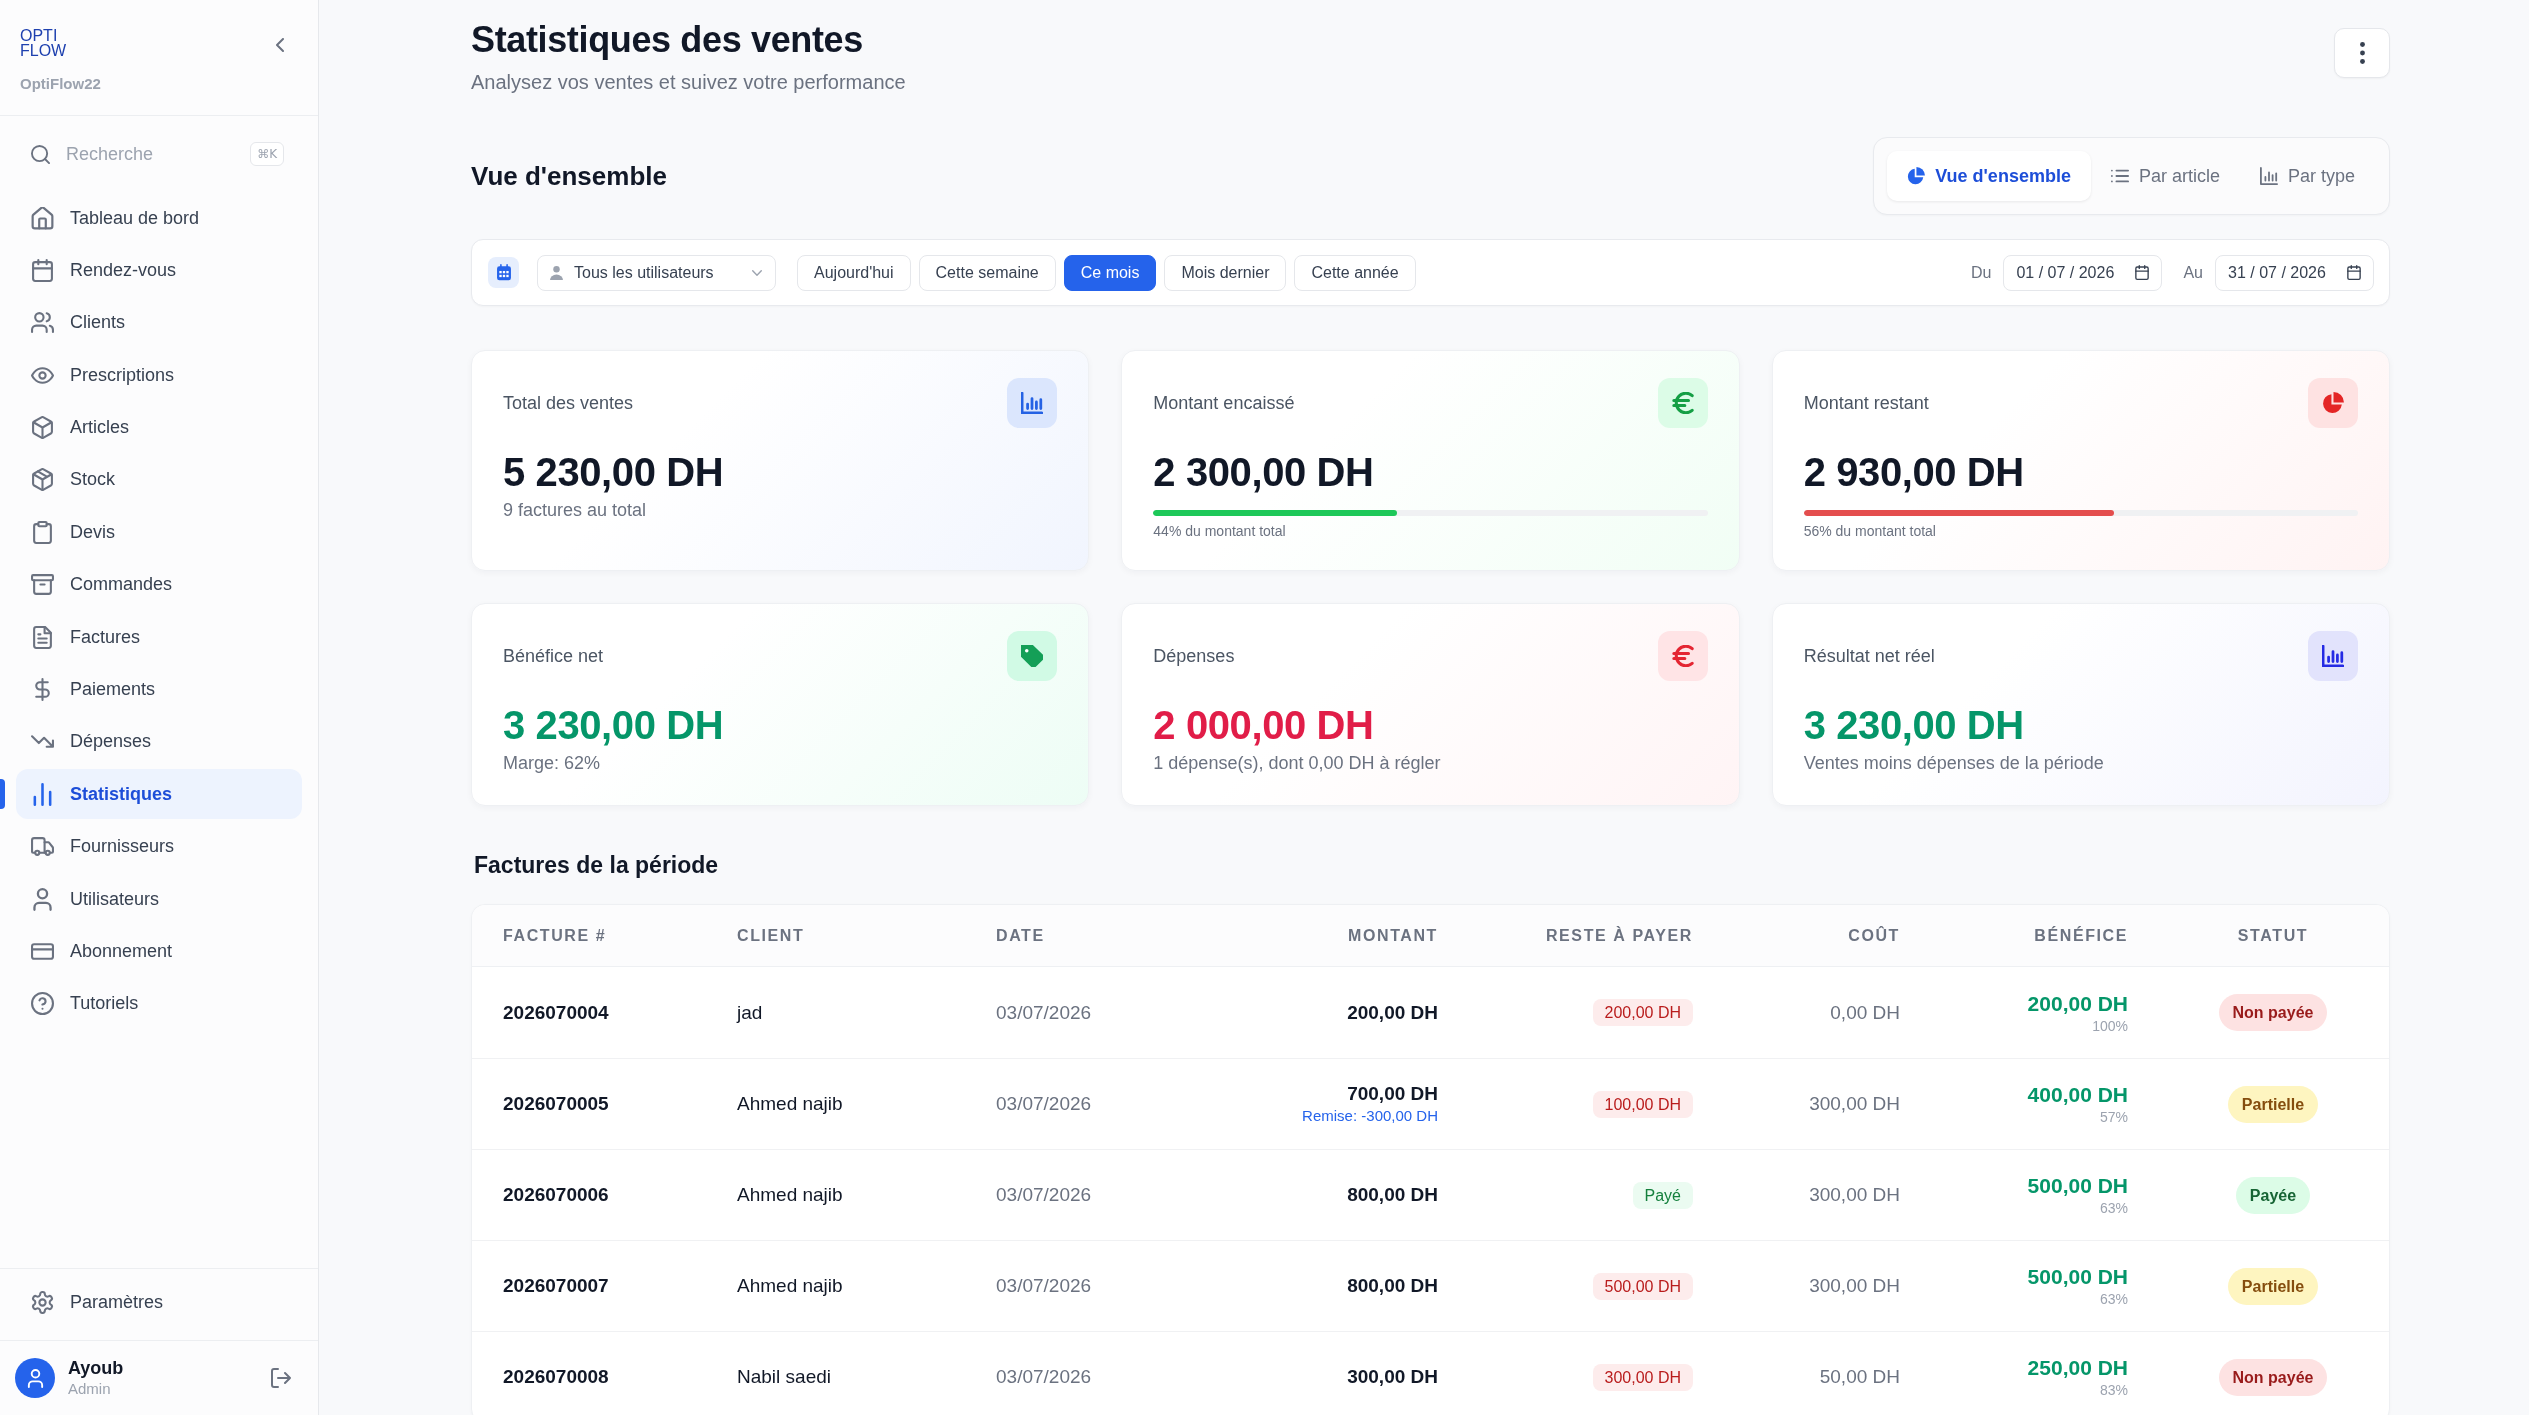 The width and height of the screenshot is (2529, 1415). Describe the element at coordinates (2273, 1195) in the screenshot. I see `status-badge: Payée` at that location.